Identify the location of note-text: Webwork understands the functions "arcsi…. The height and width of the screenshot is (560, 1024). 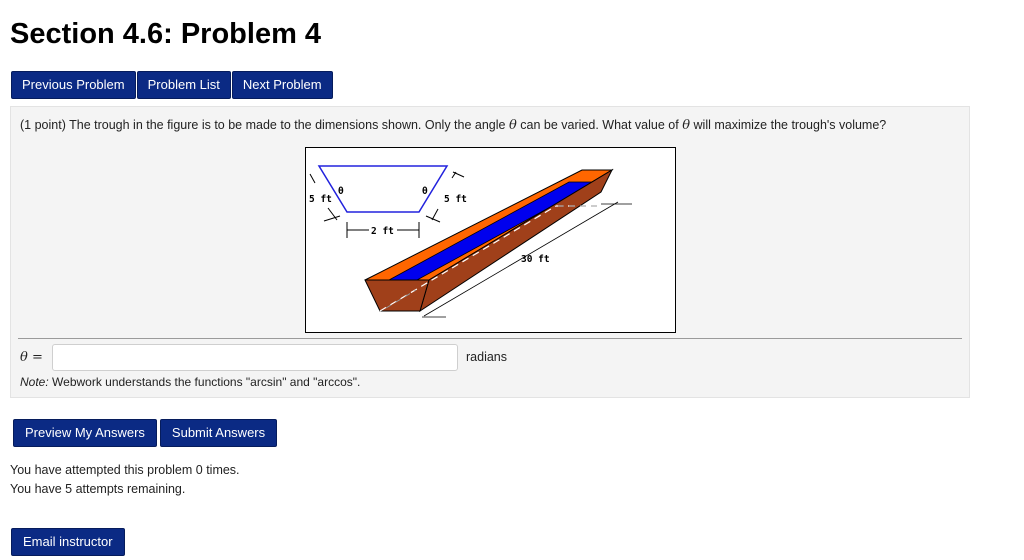
(206, 382).